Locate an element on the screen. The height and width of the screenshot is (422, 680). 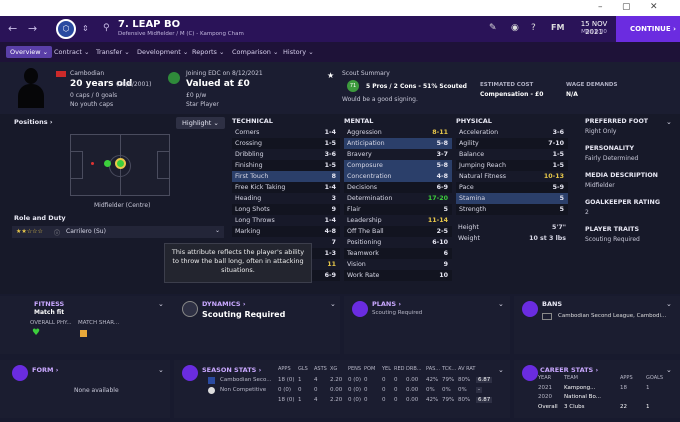
mental-attribute-row: Vision 9 is located at coordinates (398, 264).